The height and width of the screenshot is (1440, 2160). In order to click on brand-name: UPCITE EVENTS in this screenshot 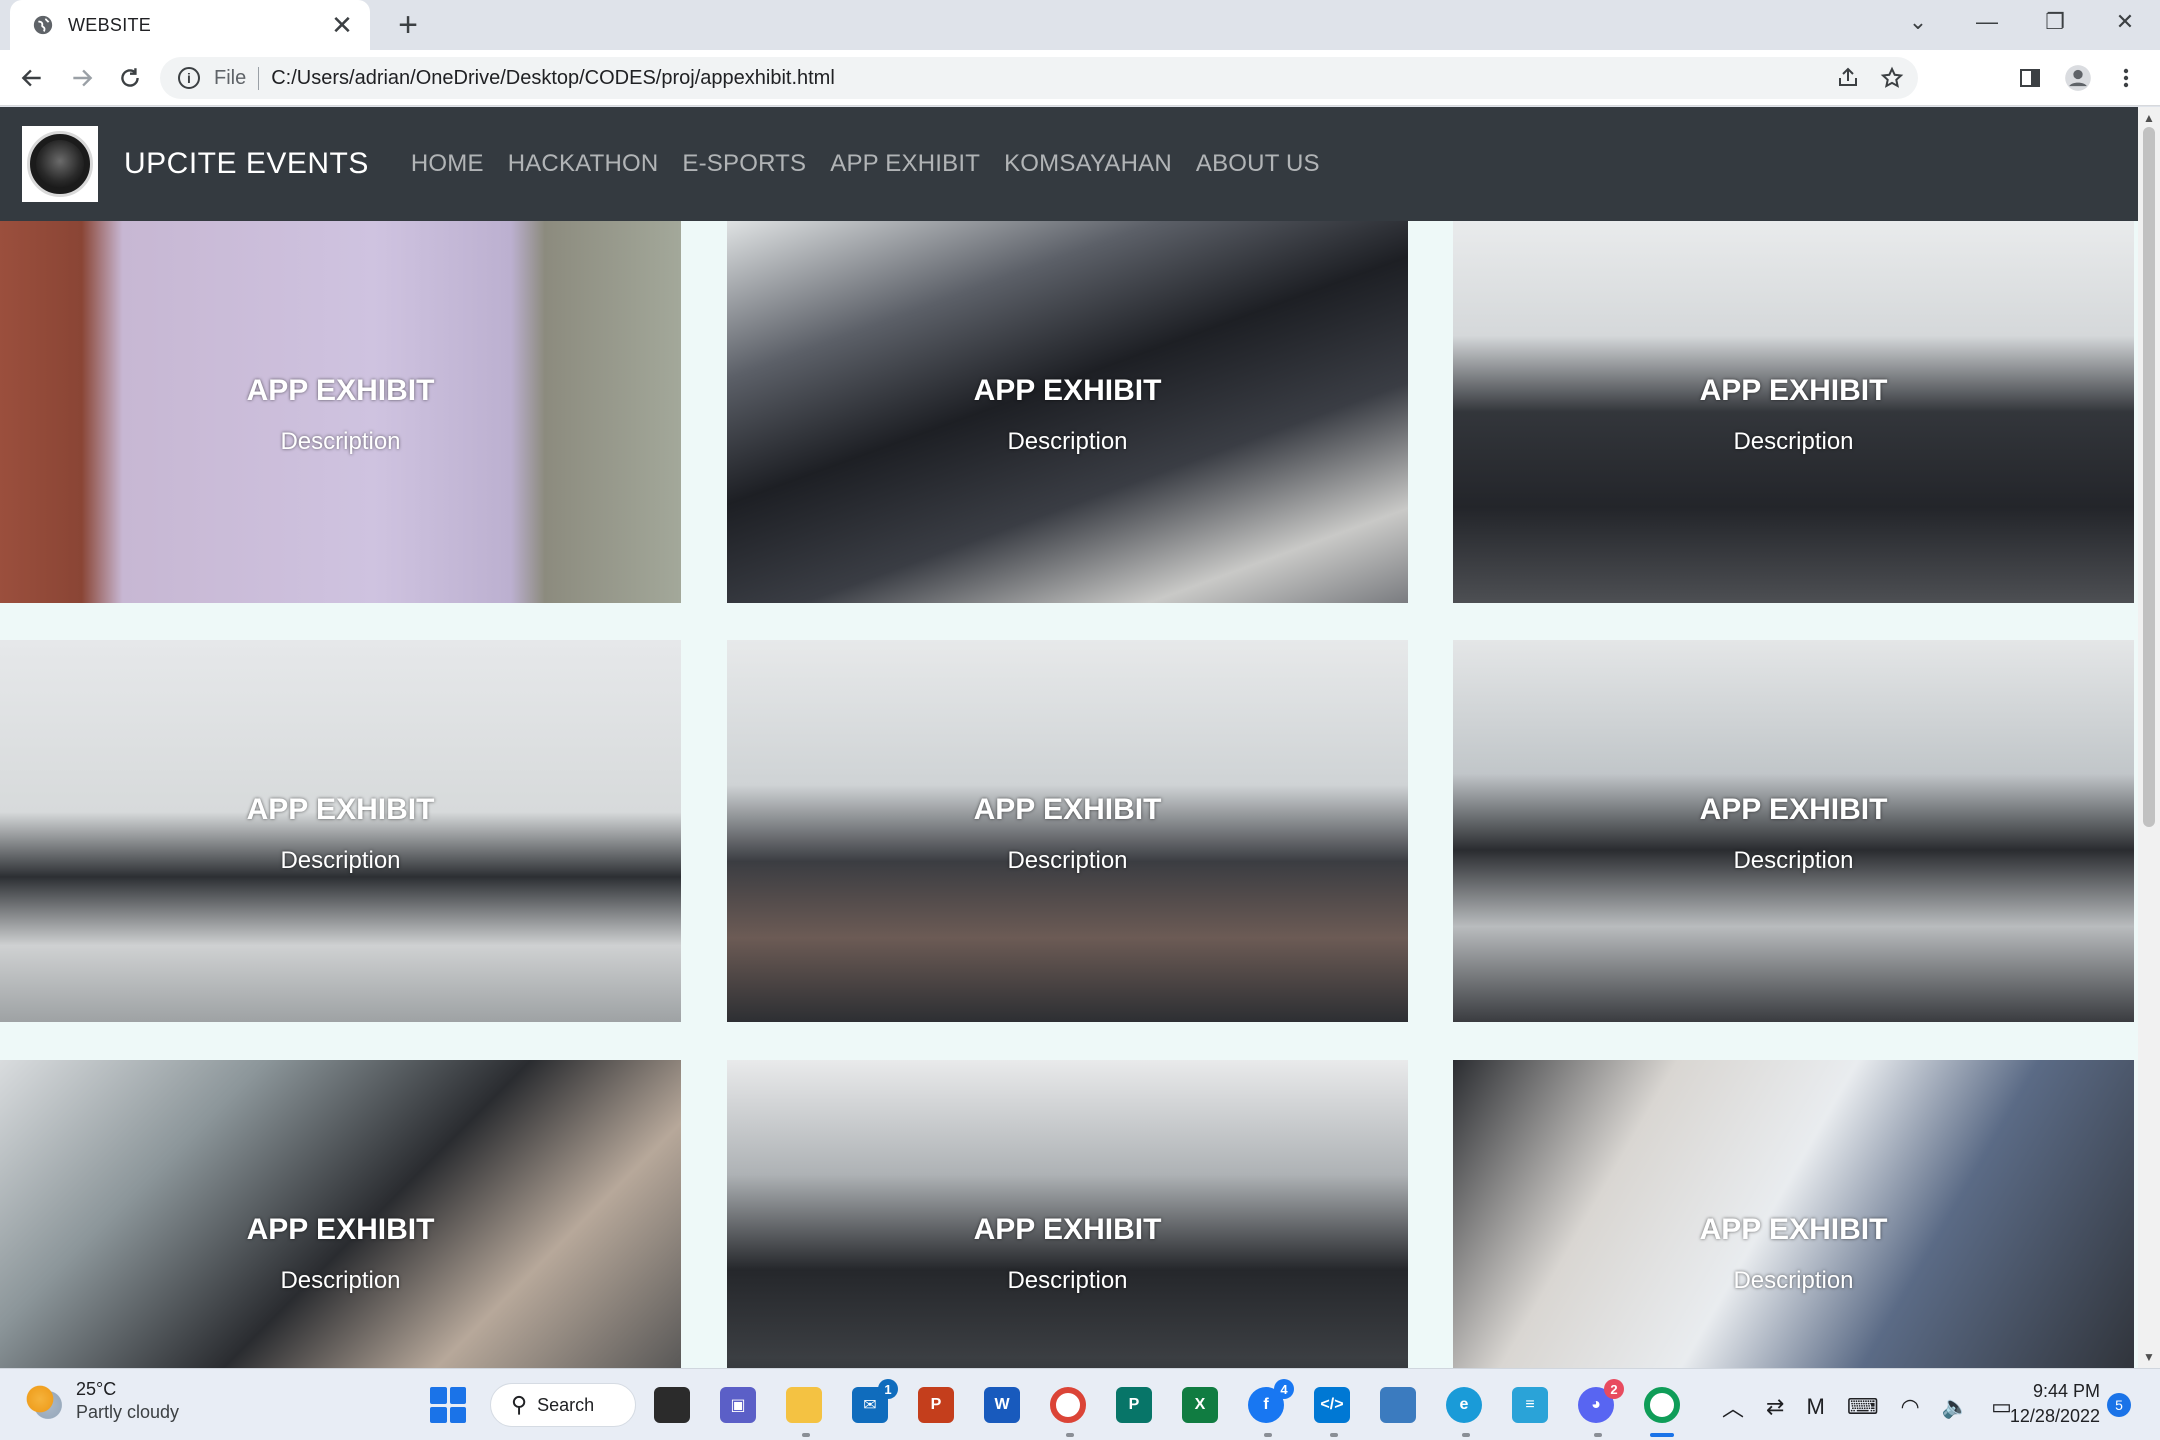, I will do `click(246, 164)`.